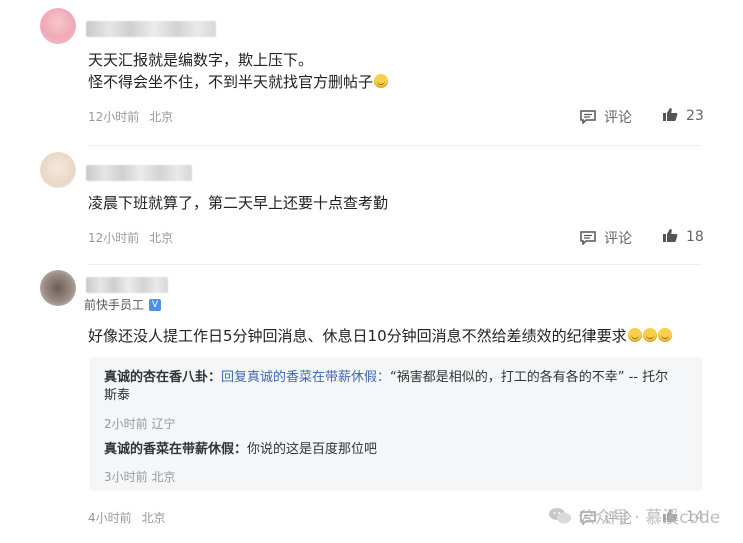 This screenshot has height=543, width=743. What do you see at coordinates (163, 424) in the screenshot?
I see `reply-location: 辽宁` at bounding box center [163, 424].